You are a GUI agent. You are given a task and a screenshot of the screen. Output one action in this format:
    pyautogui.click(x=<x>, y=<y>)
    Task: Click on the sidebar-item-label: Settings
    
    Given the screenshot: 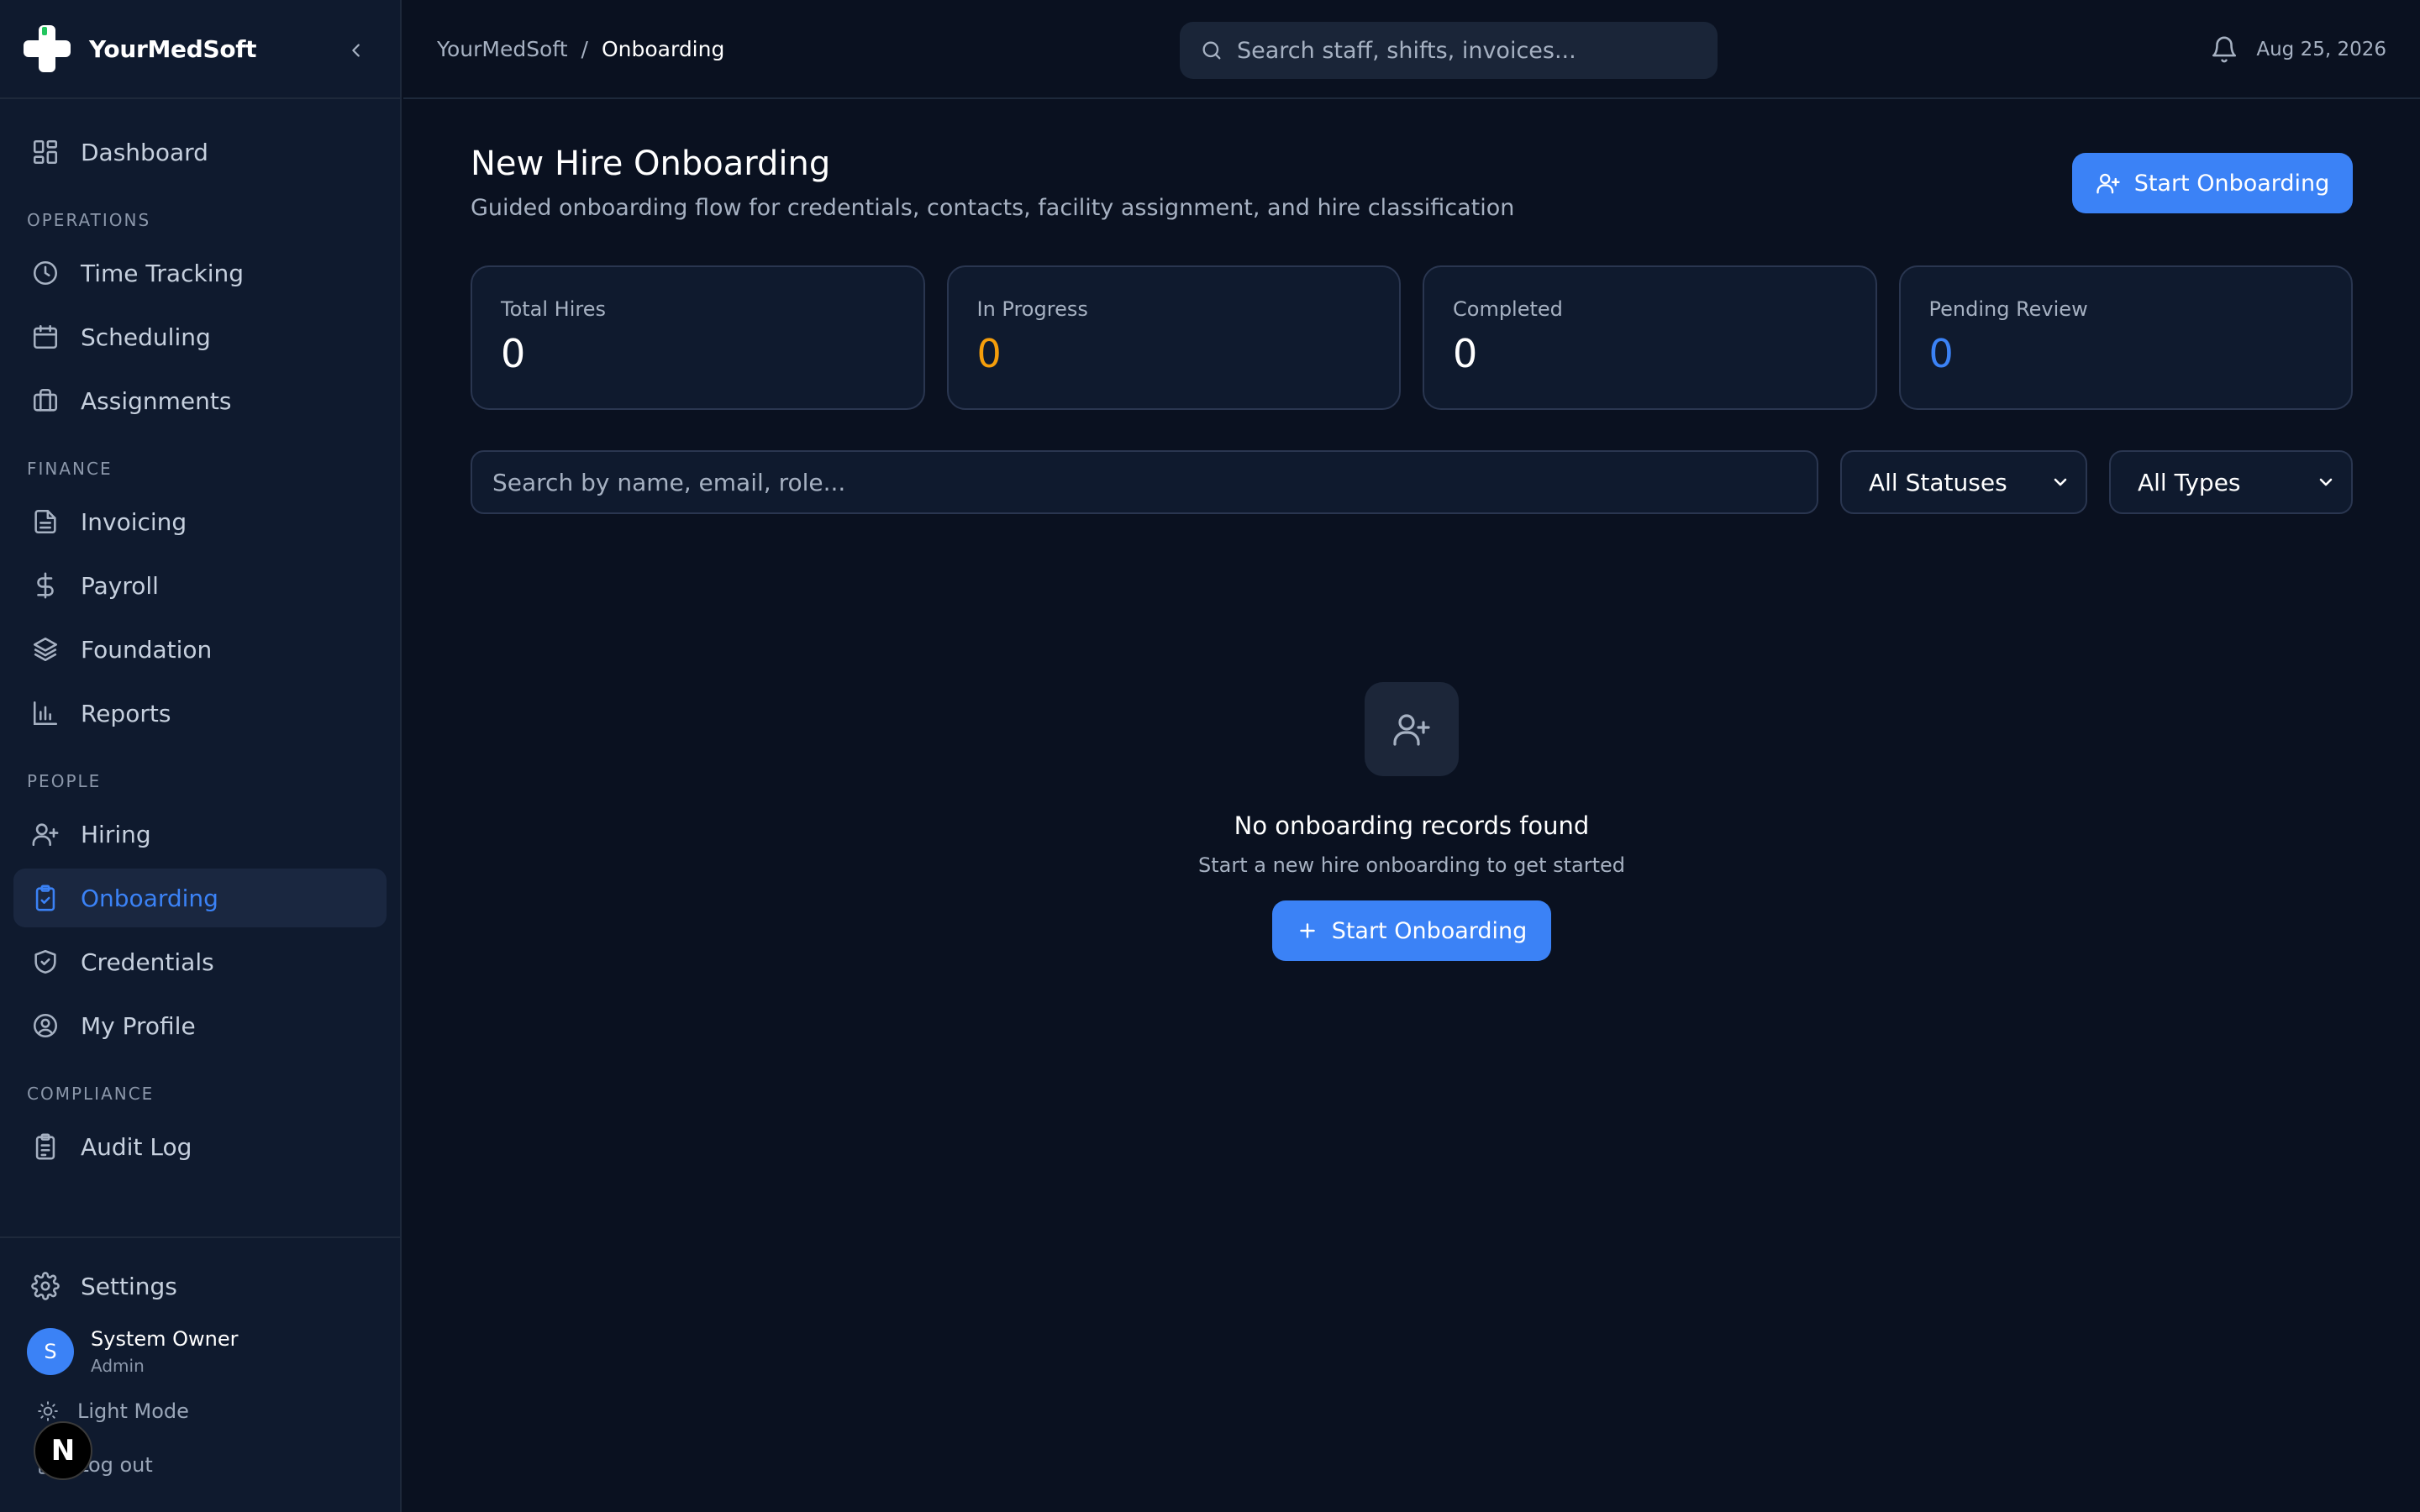 What is the action you would take?
    pyautogui.click(x=129, y=1286)
    